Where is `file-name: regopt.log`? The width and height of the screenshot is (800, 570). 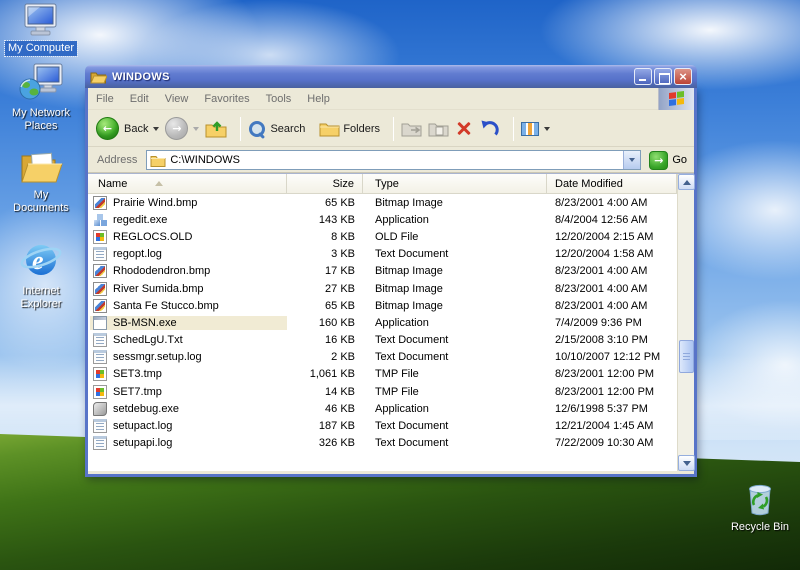 file-name: regopt.log is located at coordinates (137, 254).